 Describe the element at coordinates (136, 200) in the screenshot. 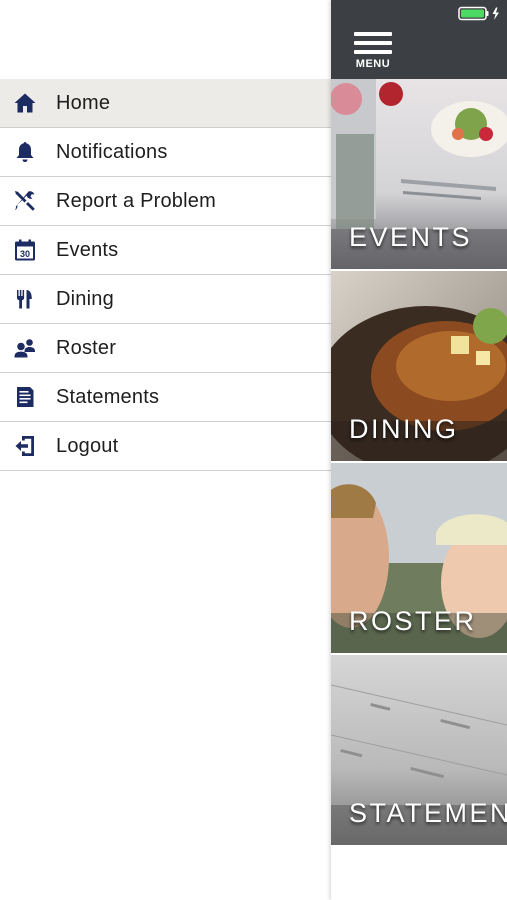

I see `menu-item-label: Report a Problem` at that location.